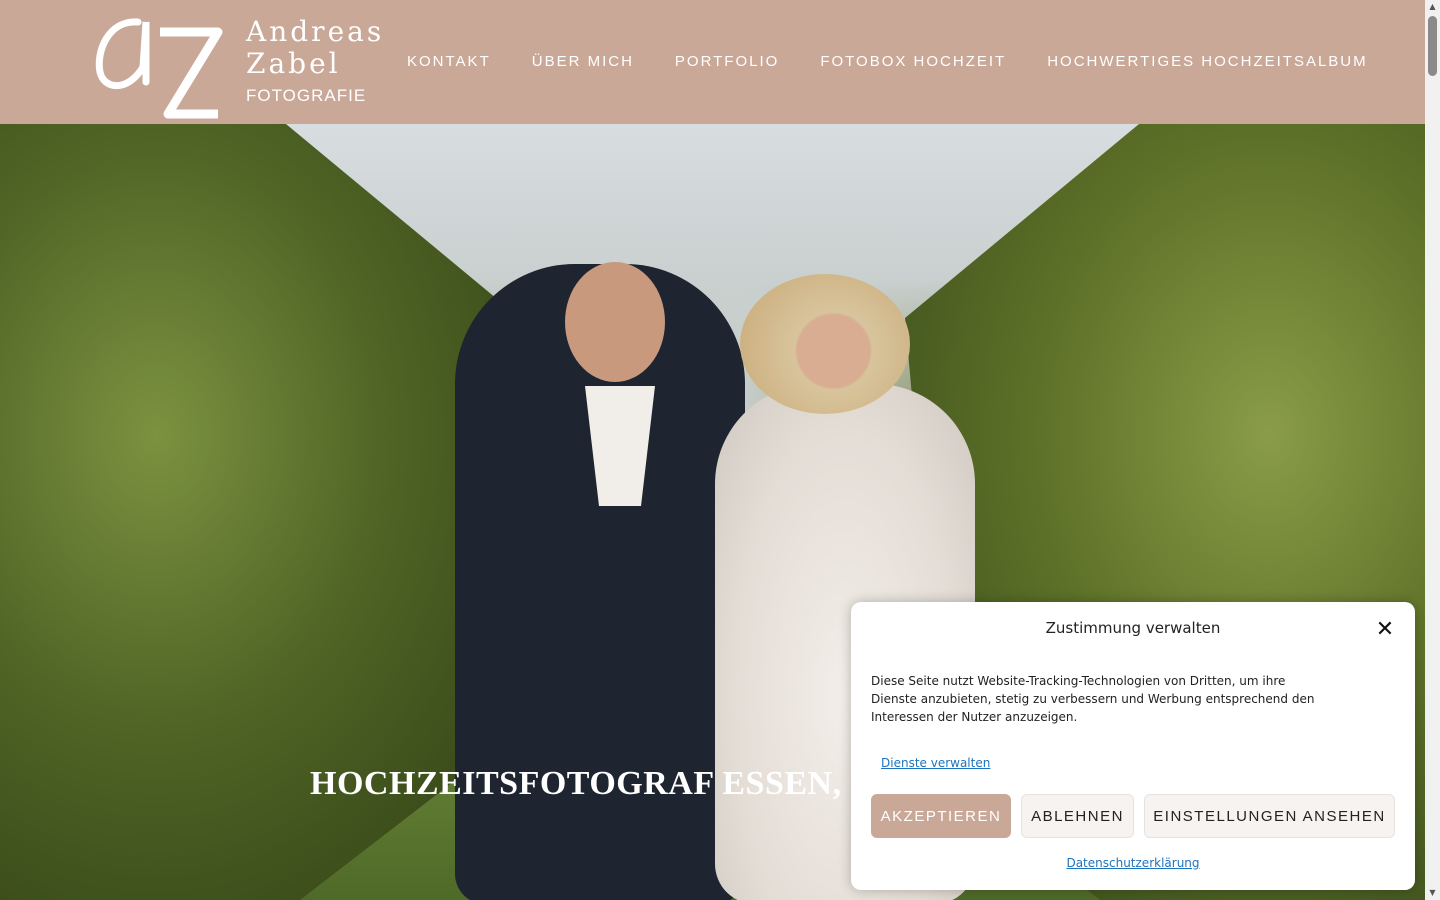 The image size is (1440, 900). What do you see at coordinates (159, 68) in the screenshot?
I see `logo-monogram-icon` at bounding box center [159, 68].